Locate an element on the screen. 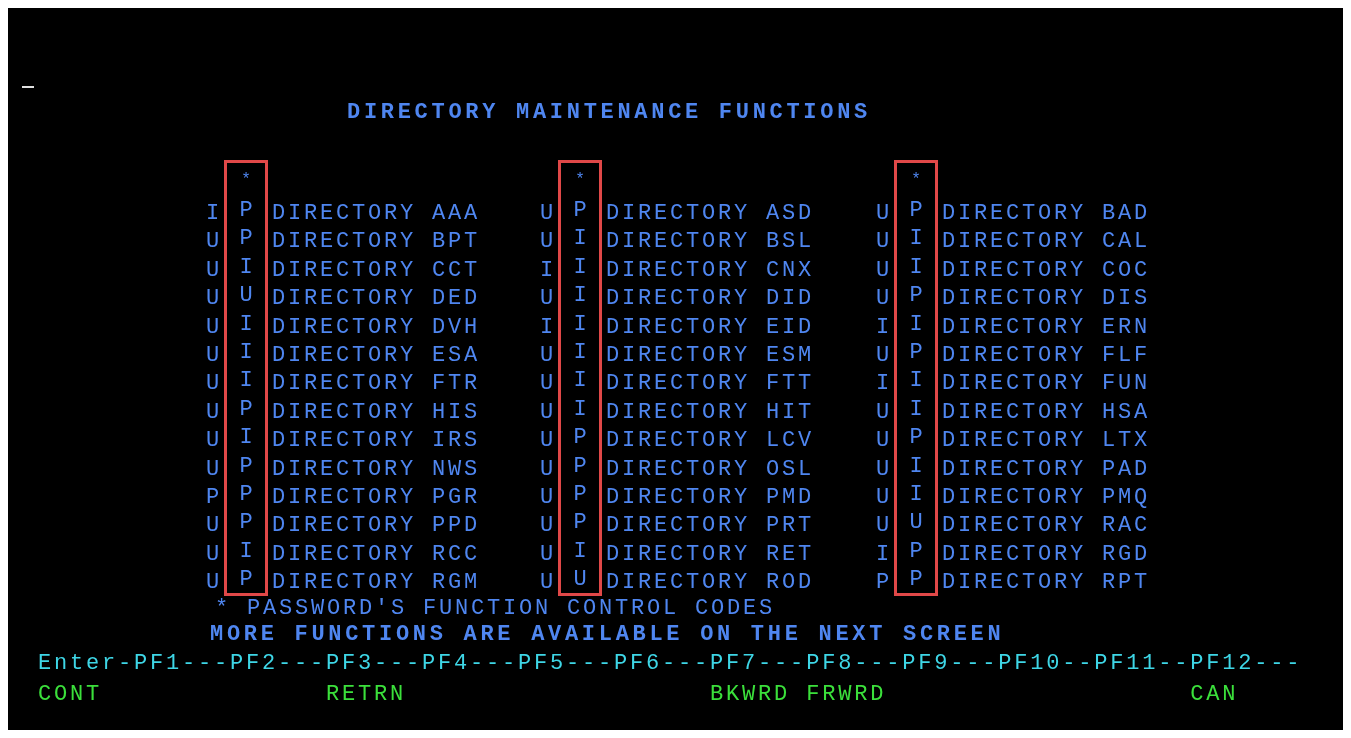 The image size is (1351, 738). directory-entry: DIRECTORY NWS is located at coordinates (376, 469).